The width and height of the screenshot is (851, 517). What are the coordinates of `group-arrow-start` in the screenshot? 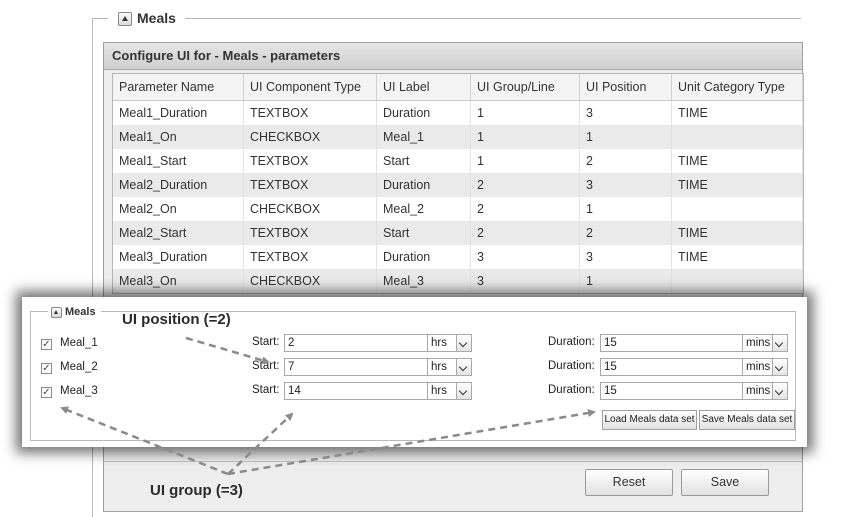 It's located at (260, 443).